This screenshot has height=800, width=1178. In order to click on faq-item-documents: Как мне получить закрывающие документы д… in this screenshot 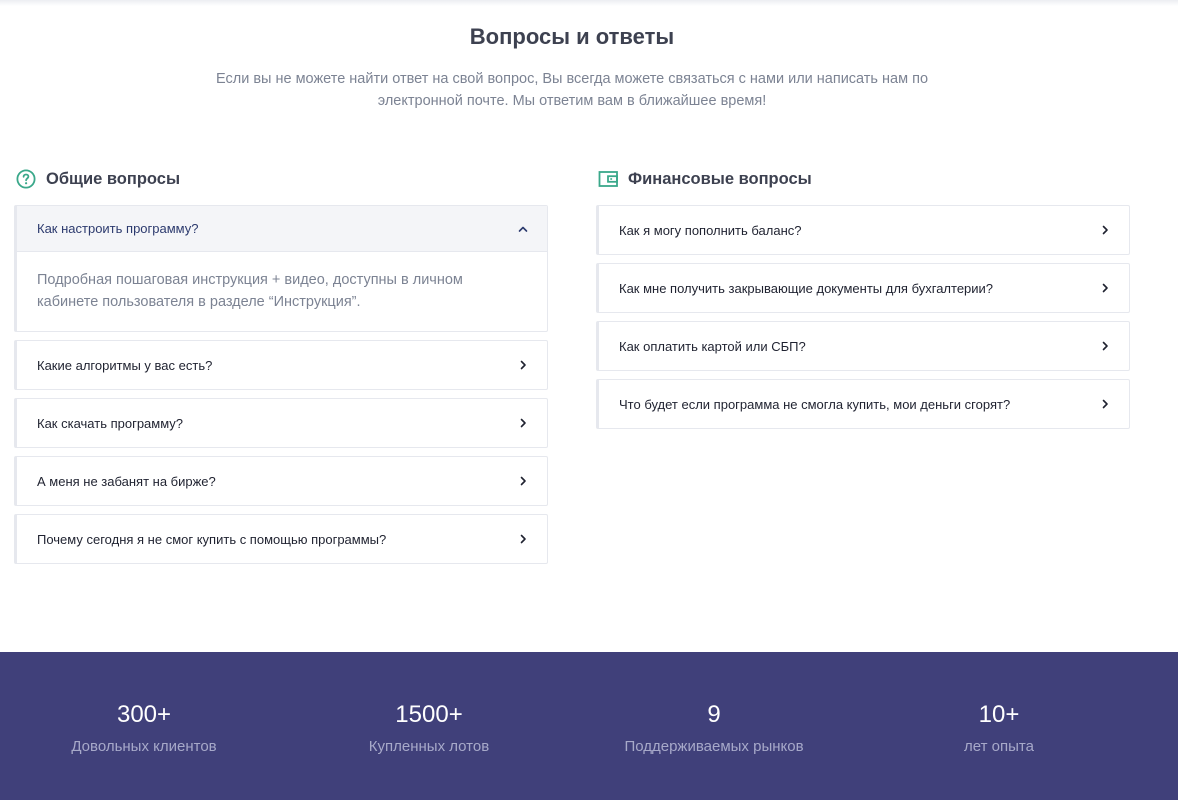, I will do `click(863, 288)`.